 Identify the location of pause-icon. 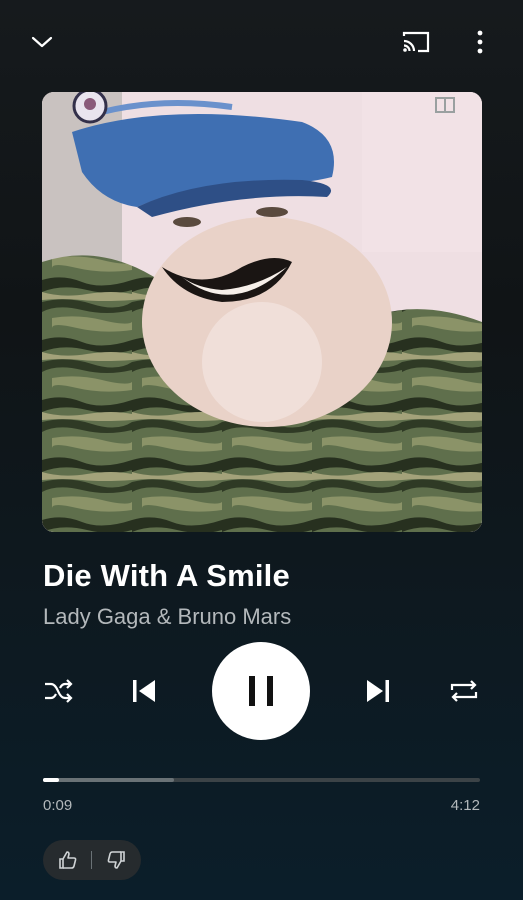
(261, 691).